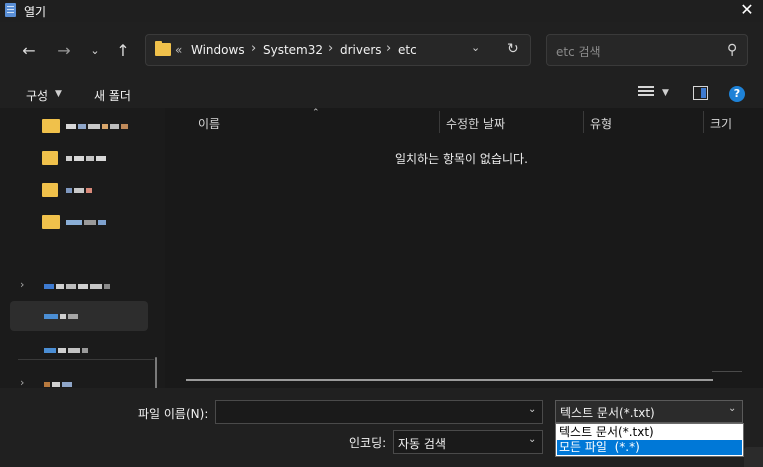 Image resolution: width=763 pixels, height=467 pixels. What do you see at coordinates (732, 50) in the screenshot?
I see `search-icon: ⚲` at bounding box center [732, 50].